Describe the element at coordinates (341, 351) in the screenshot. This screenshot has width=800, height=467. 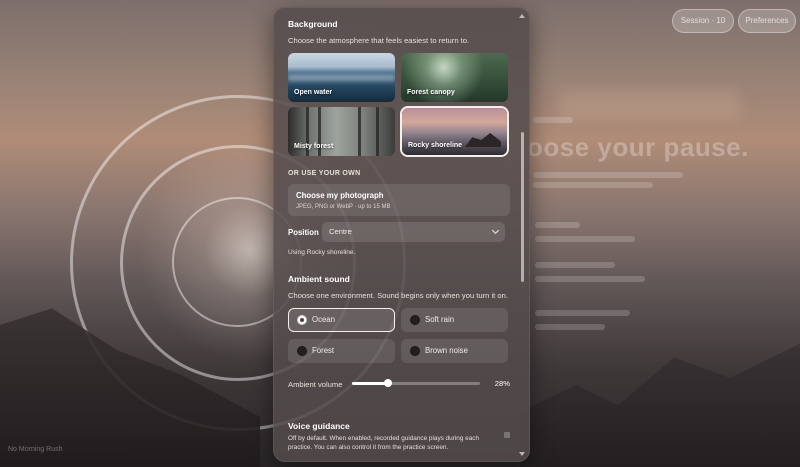
I see `ambient-option-forest: Forest` at that location.